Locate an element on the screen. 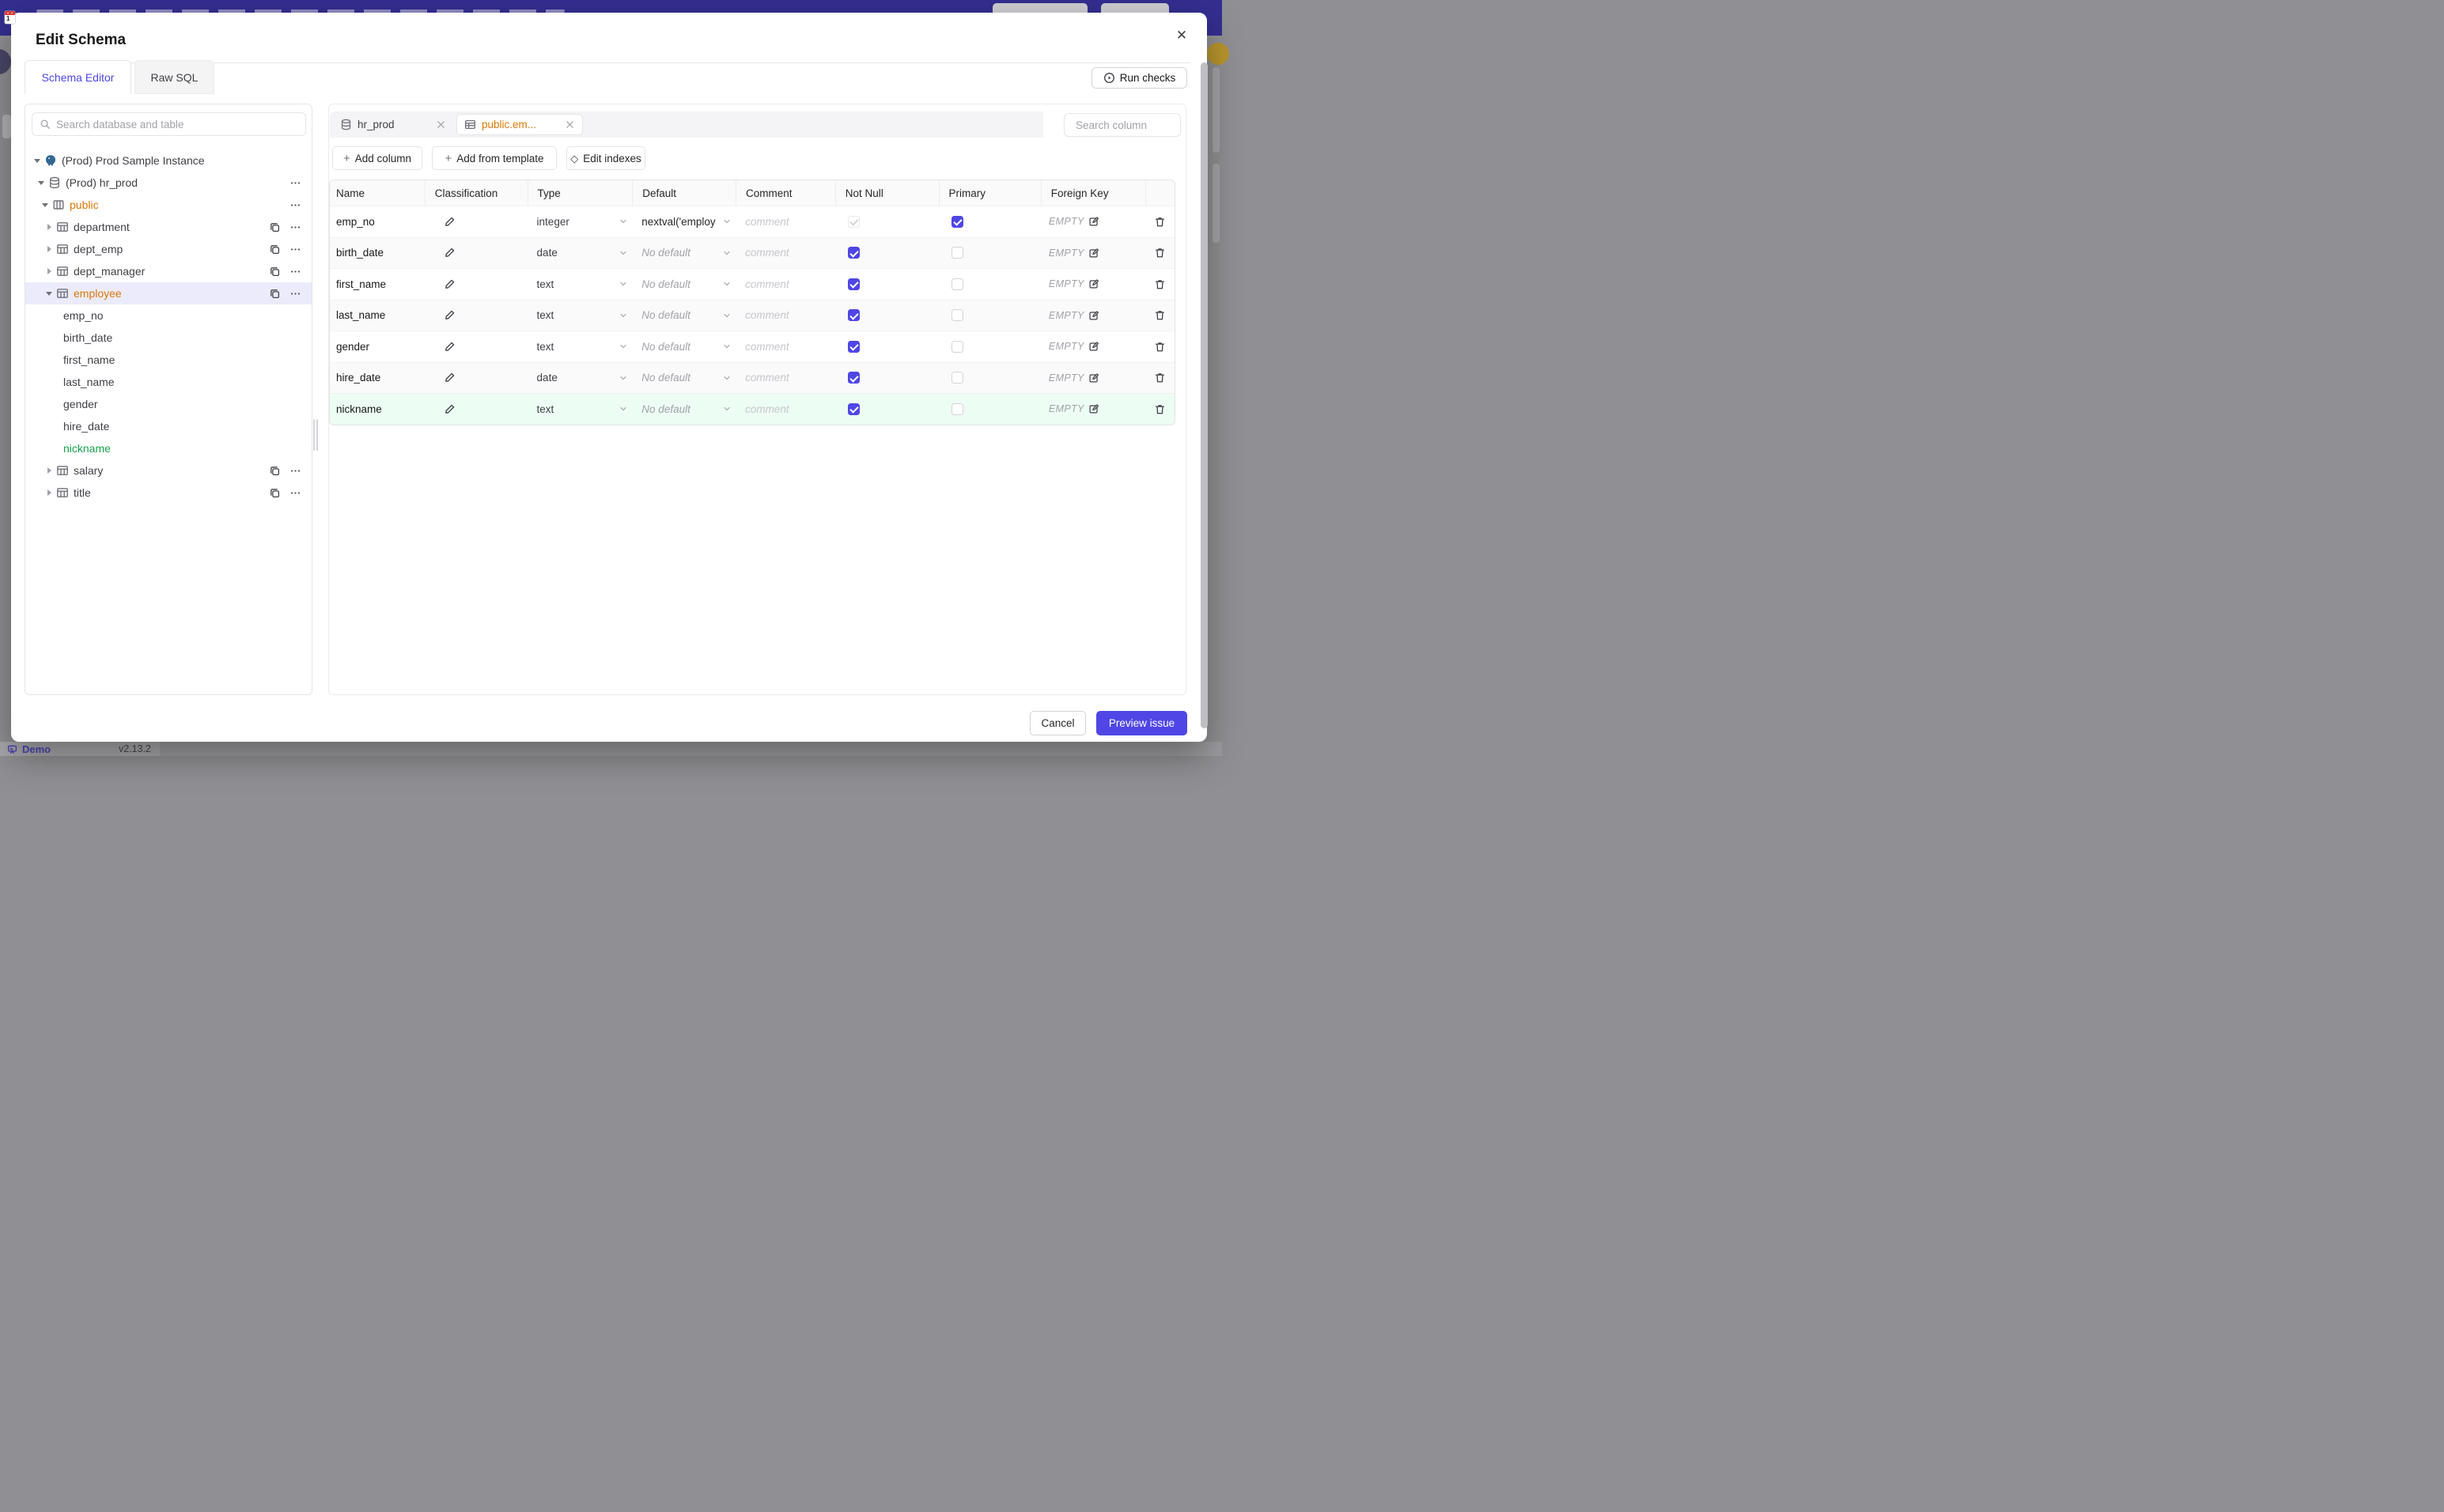 This screenshot has width=2444, height=1512. cancel-button: Cancel is located at coordinates (1058, 723).